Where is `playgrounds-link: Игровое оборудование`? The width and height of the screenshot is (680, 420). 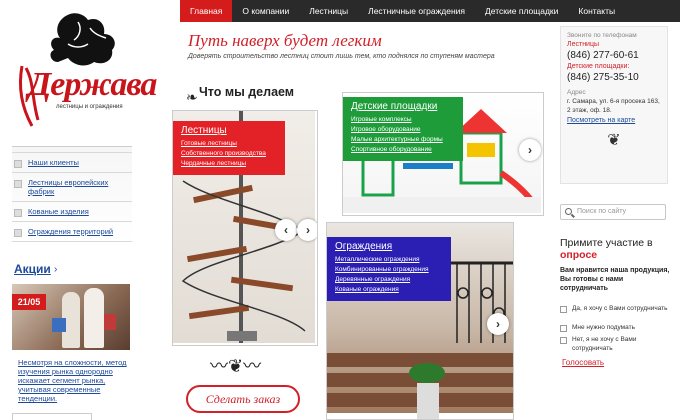
playgrounds-link: Игровое оборудование is located at coordinates (403, 130).